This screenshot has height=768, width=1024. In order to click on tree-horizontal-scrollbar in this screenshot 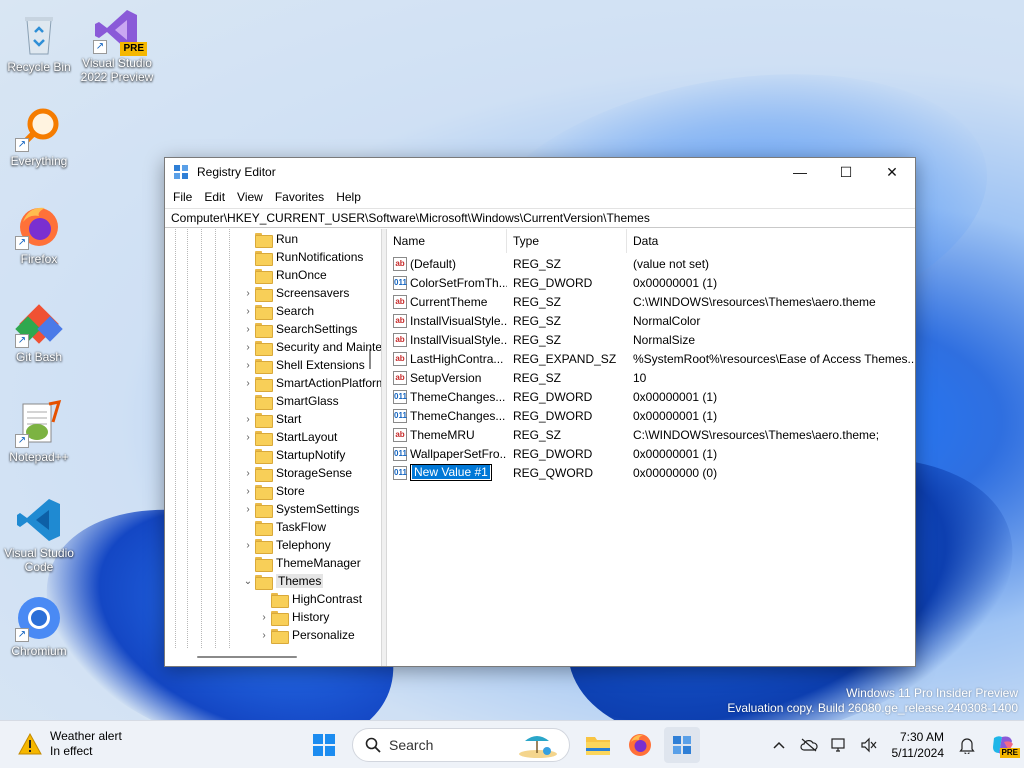, I will do `click(273, 657)`.